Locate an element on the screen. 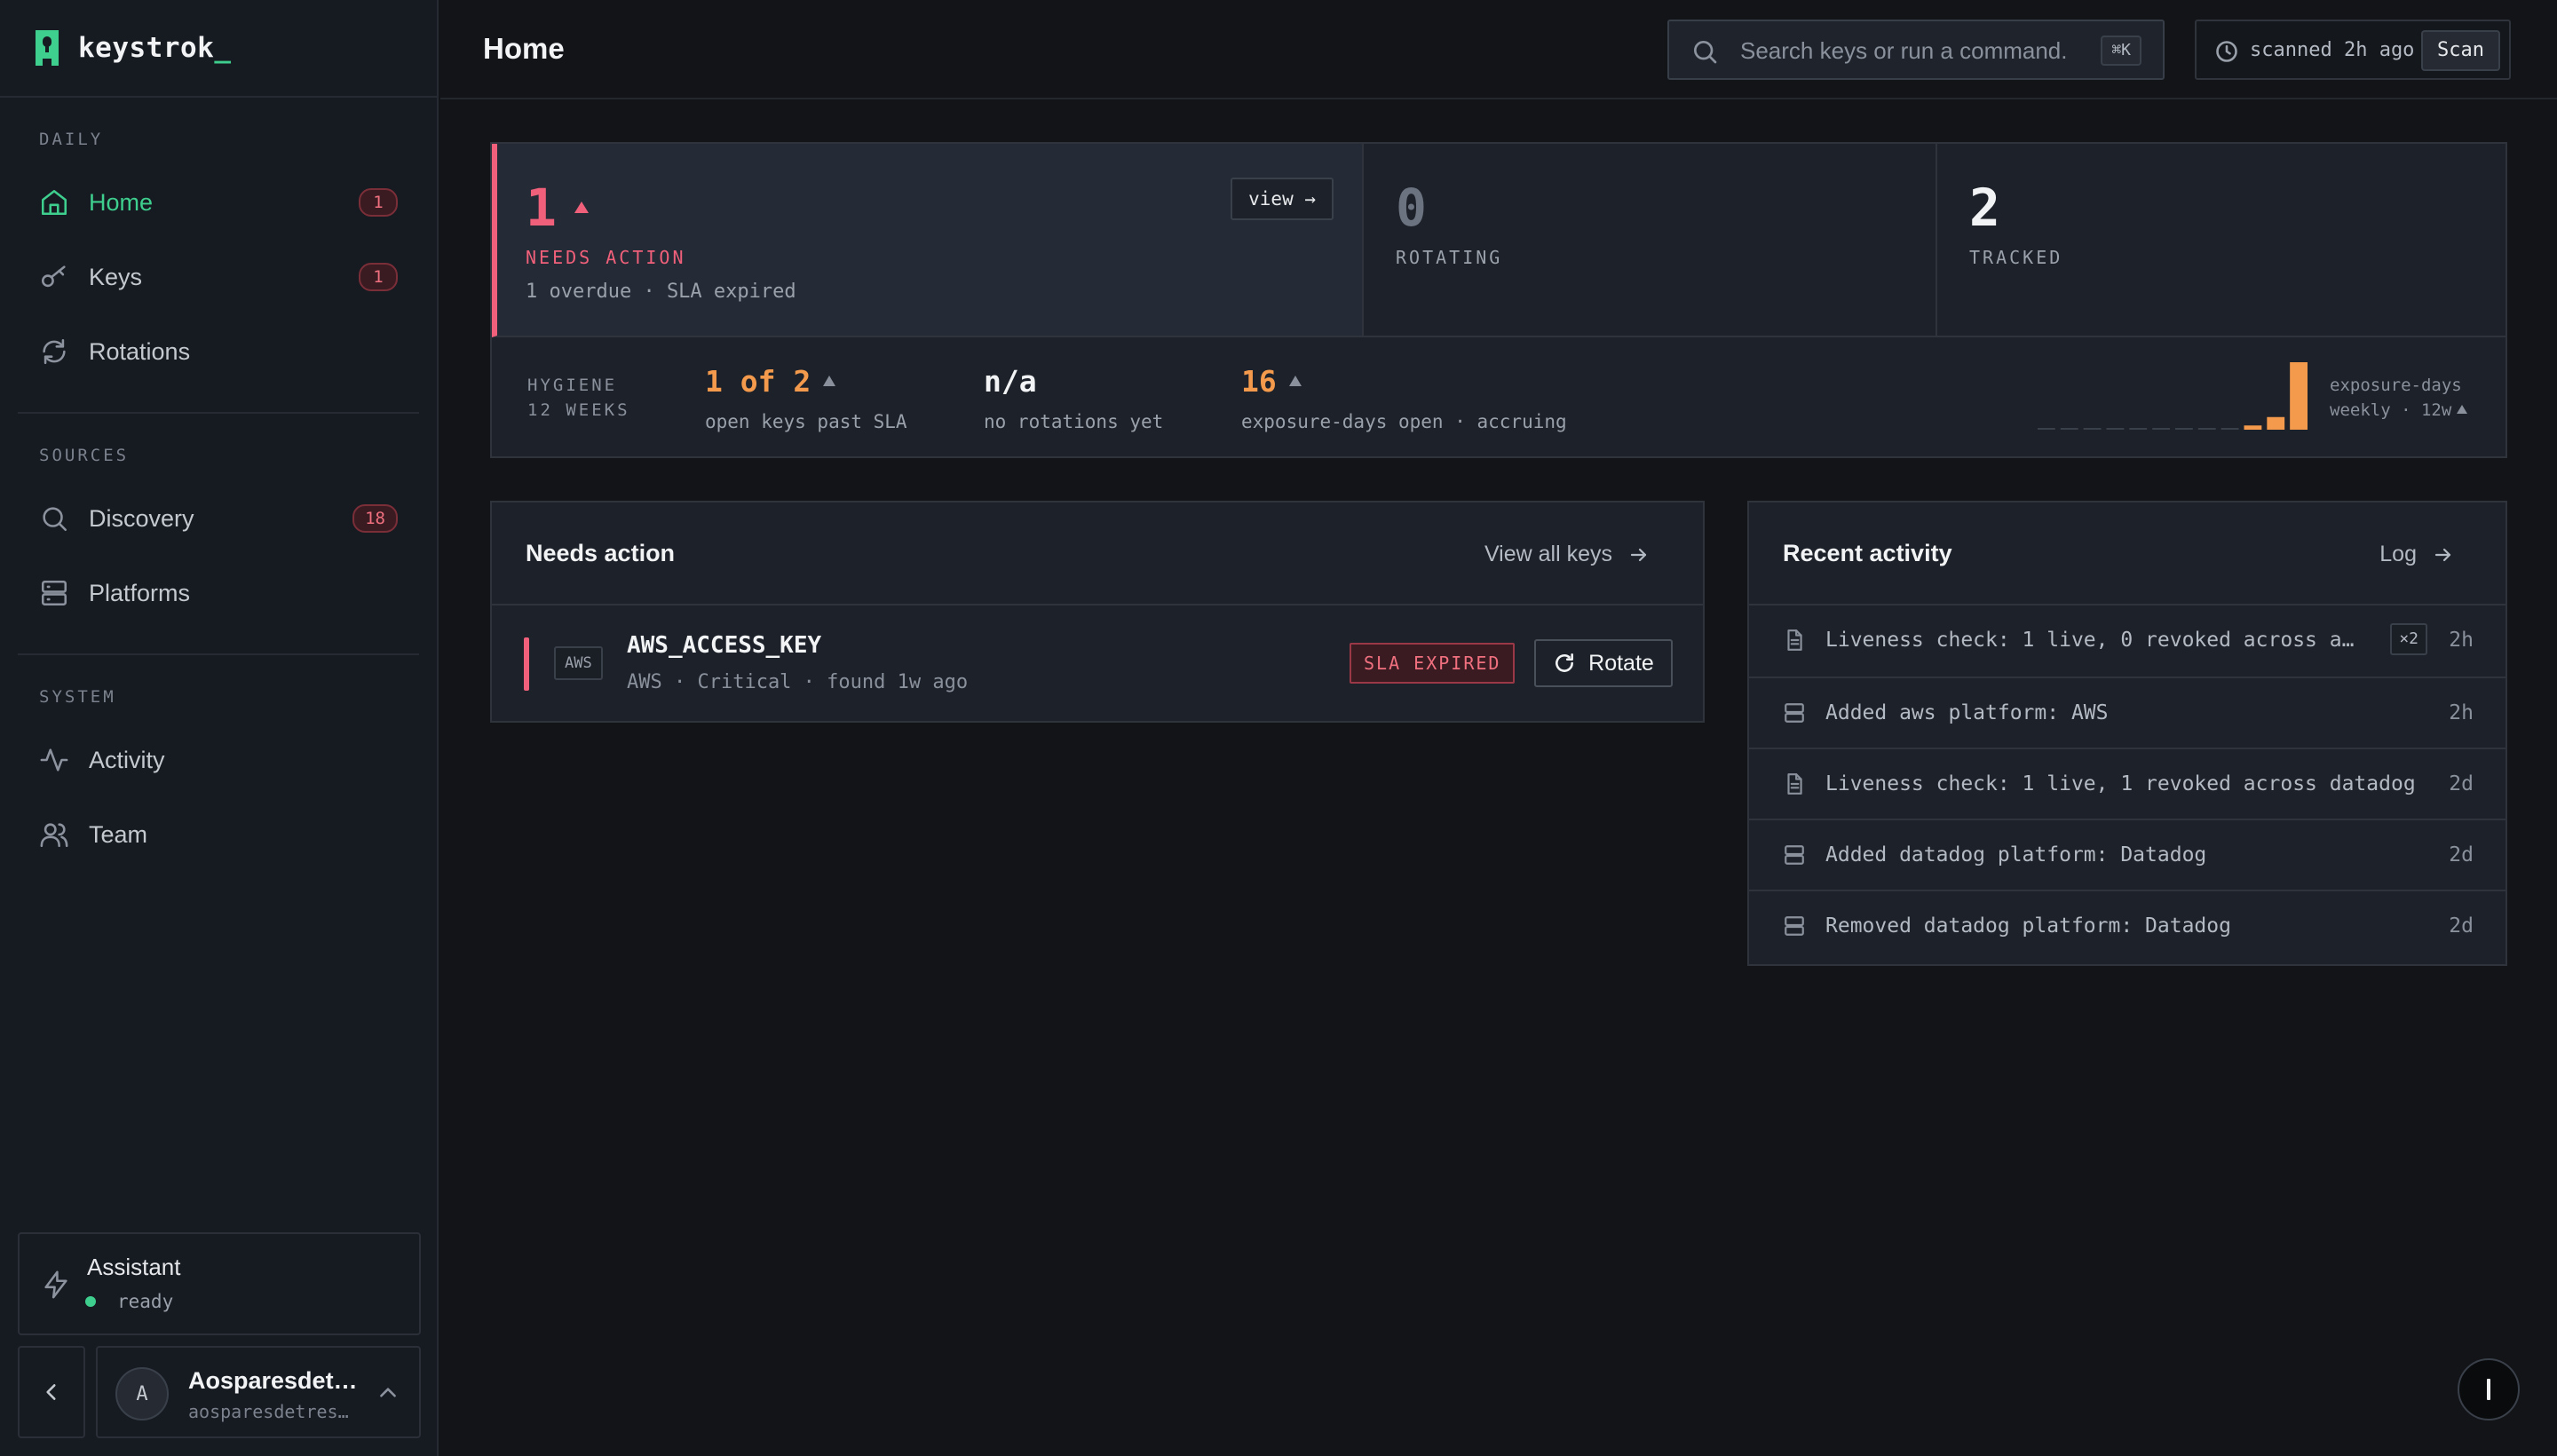 The height and width of the screenshot is (1456, 2557). sidebar-item-rotations: Rotations is located at coordinates (218, 351).